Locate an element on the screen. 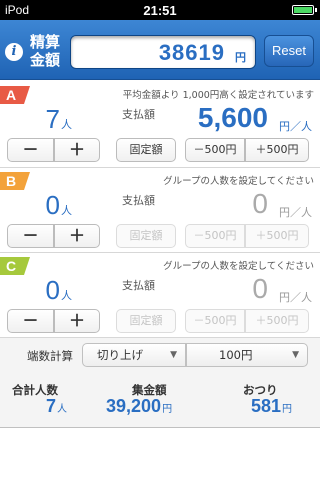 The width and height of the screenshot is (320, 480). group-a-minus-button: － is located at coordinates (30, 150).